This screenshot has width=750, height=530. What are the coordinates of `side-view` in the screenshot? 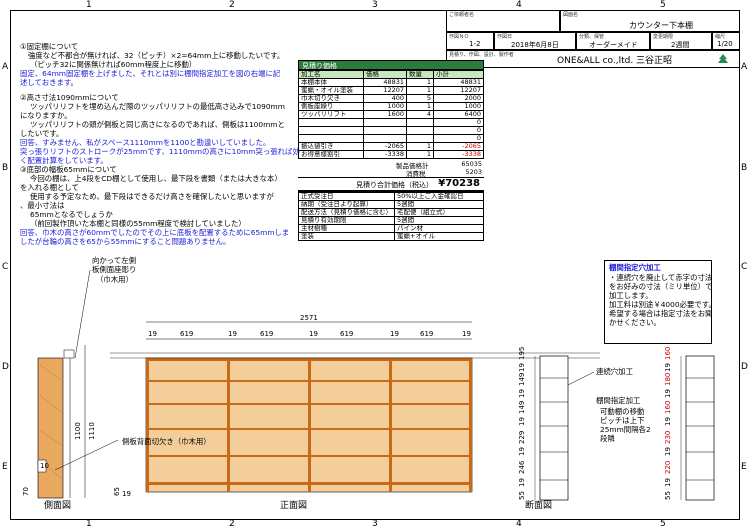 It's located at (78, 384).